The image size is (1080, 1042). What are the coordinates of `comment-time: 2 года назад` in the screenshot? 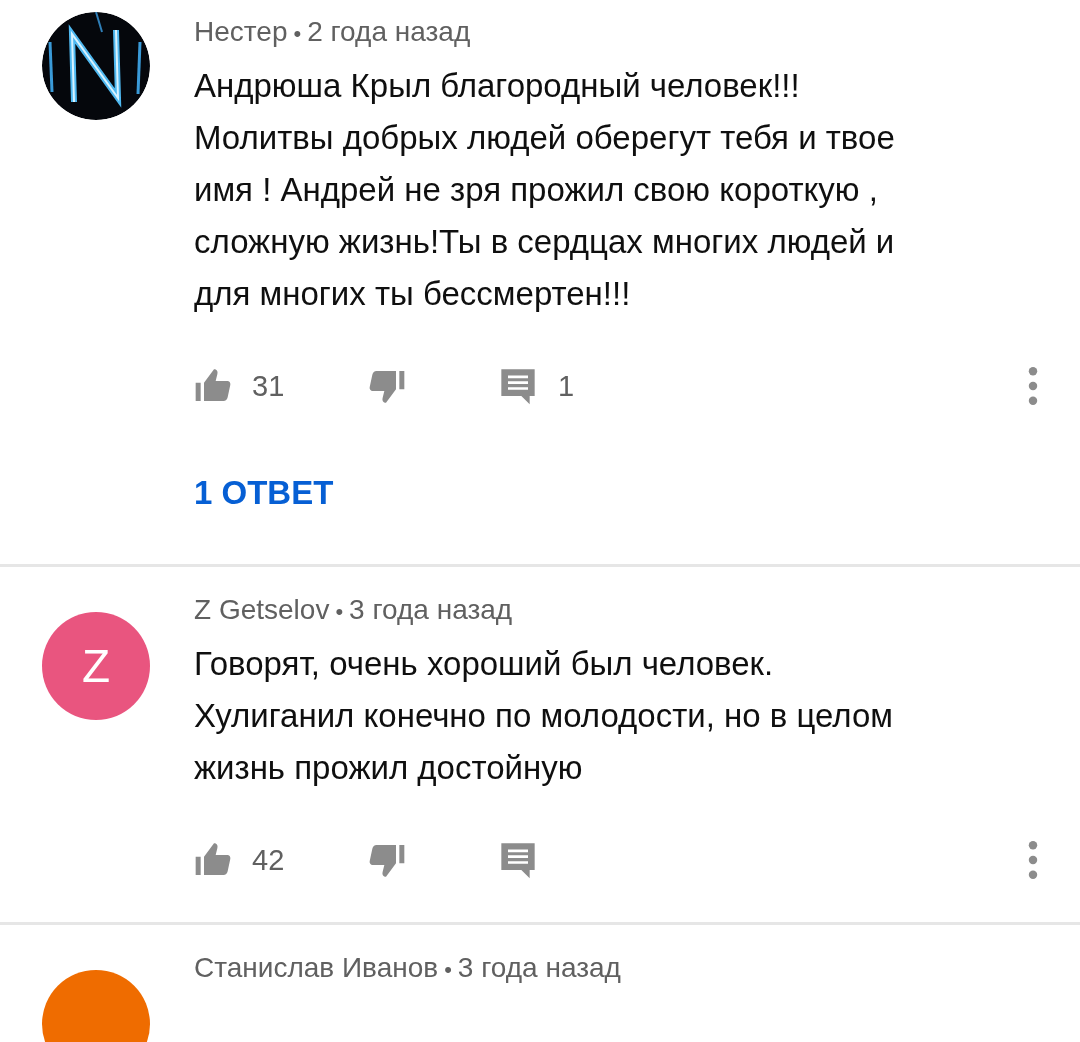 It's located at (389, 31).